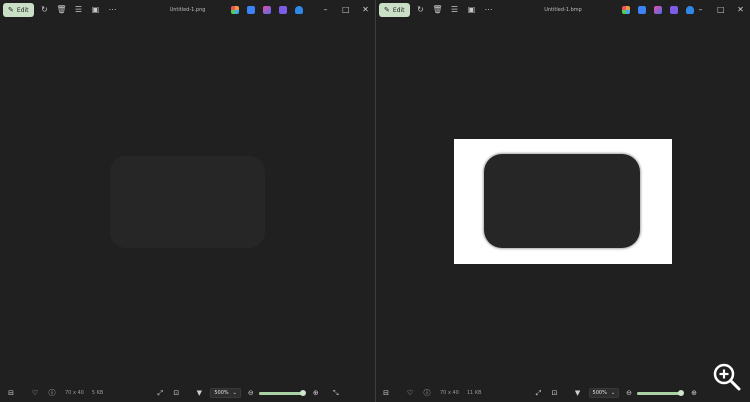  What do you see at coordinates (97, 393) in the screenshot?
I see `file-size: 5 KB` at bounding box center [97, 393].